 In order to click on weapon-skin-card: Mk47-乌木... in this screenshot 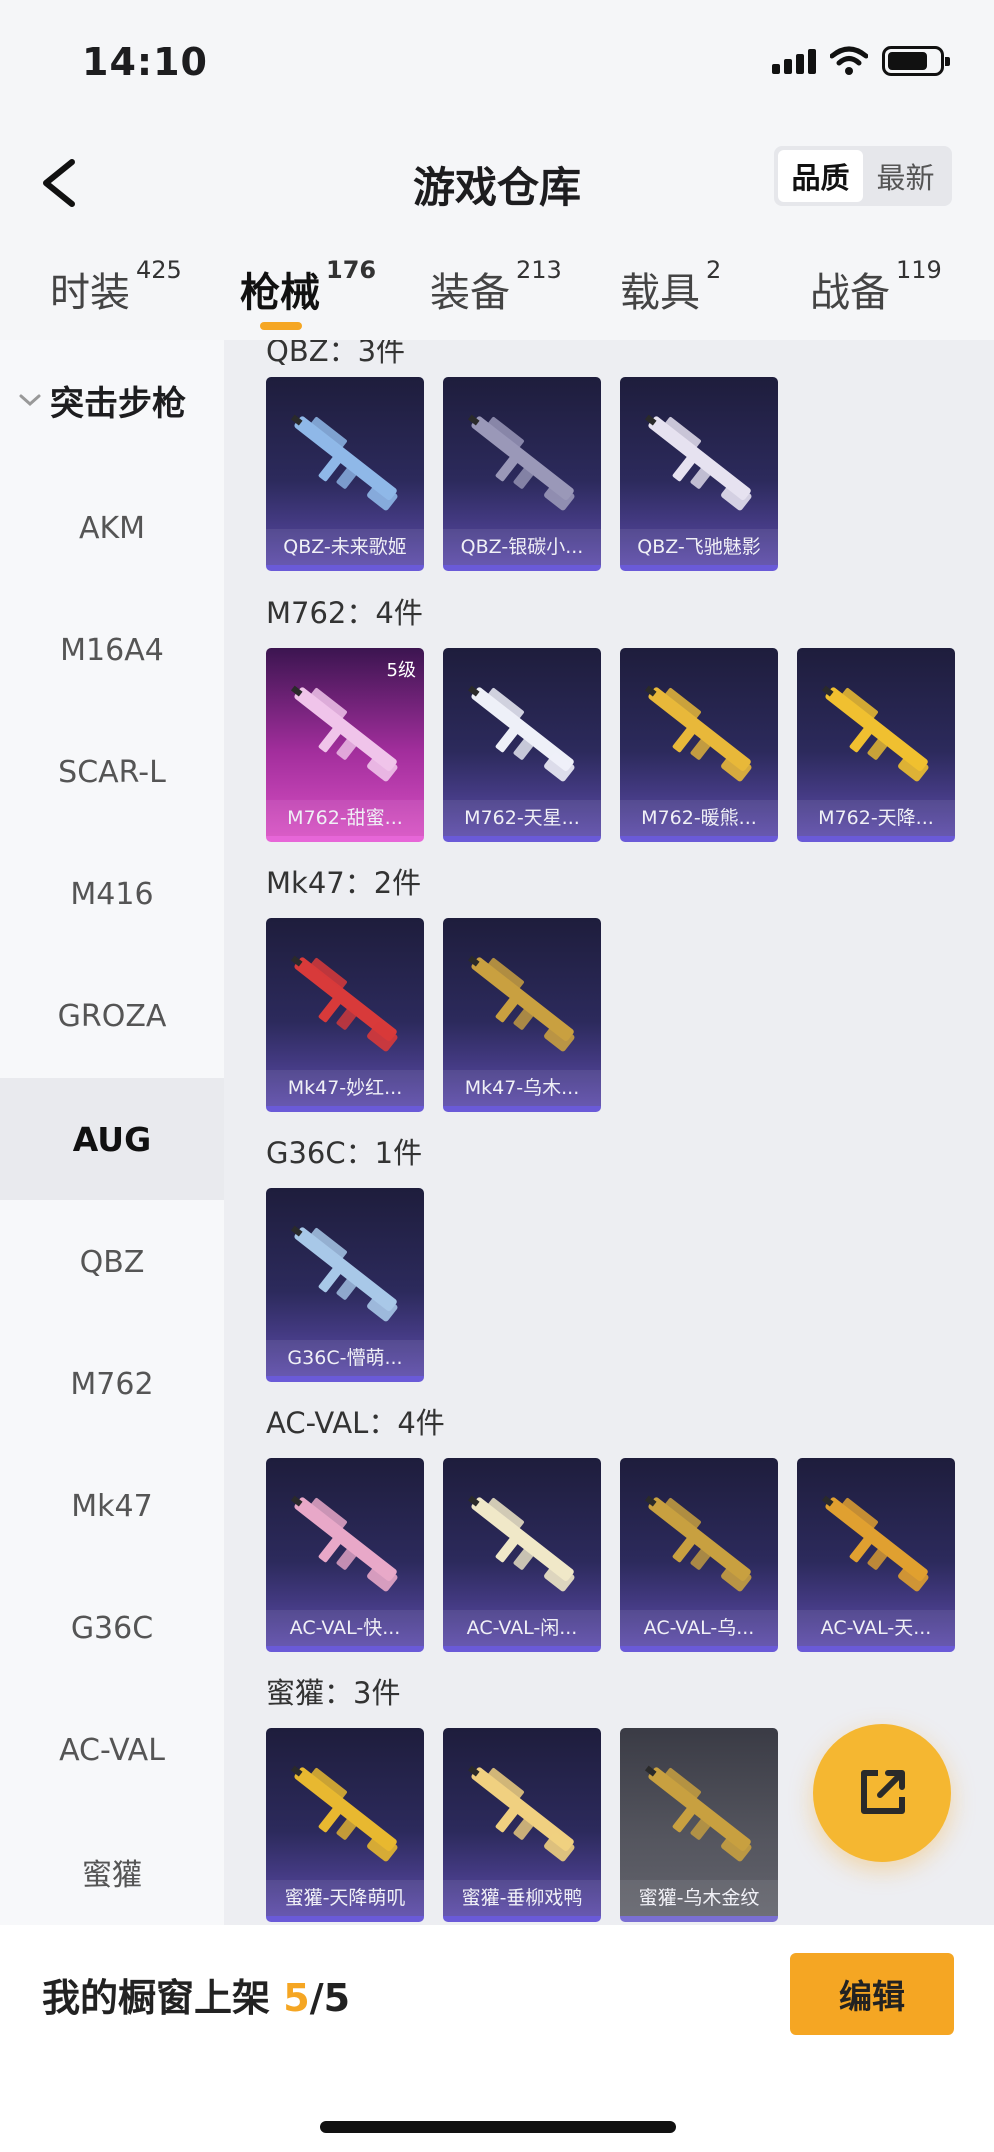, I will do `click(522, 1015)`.